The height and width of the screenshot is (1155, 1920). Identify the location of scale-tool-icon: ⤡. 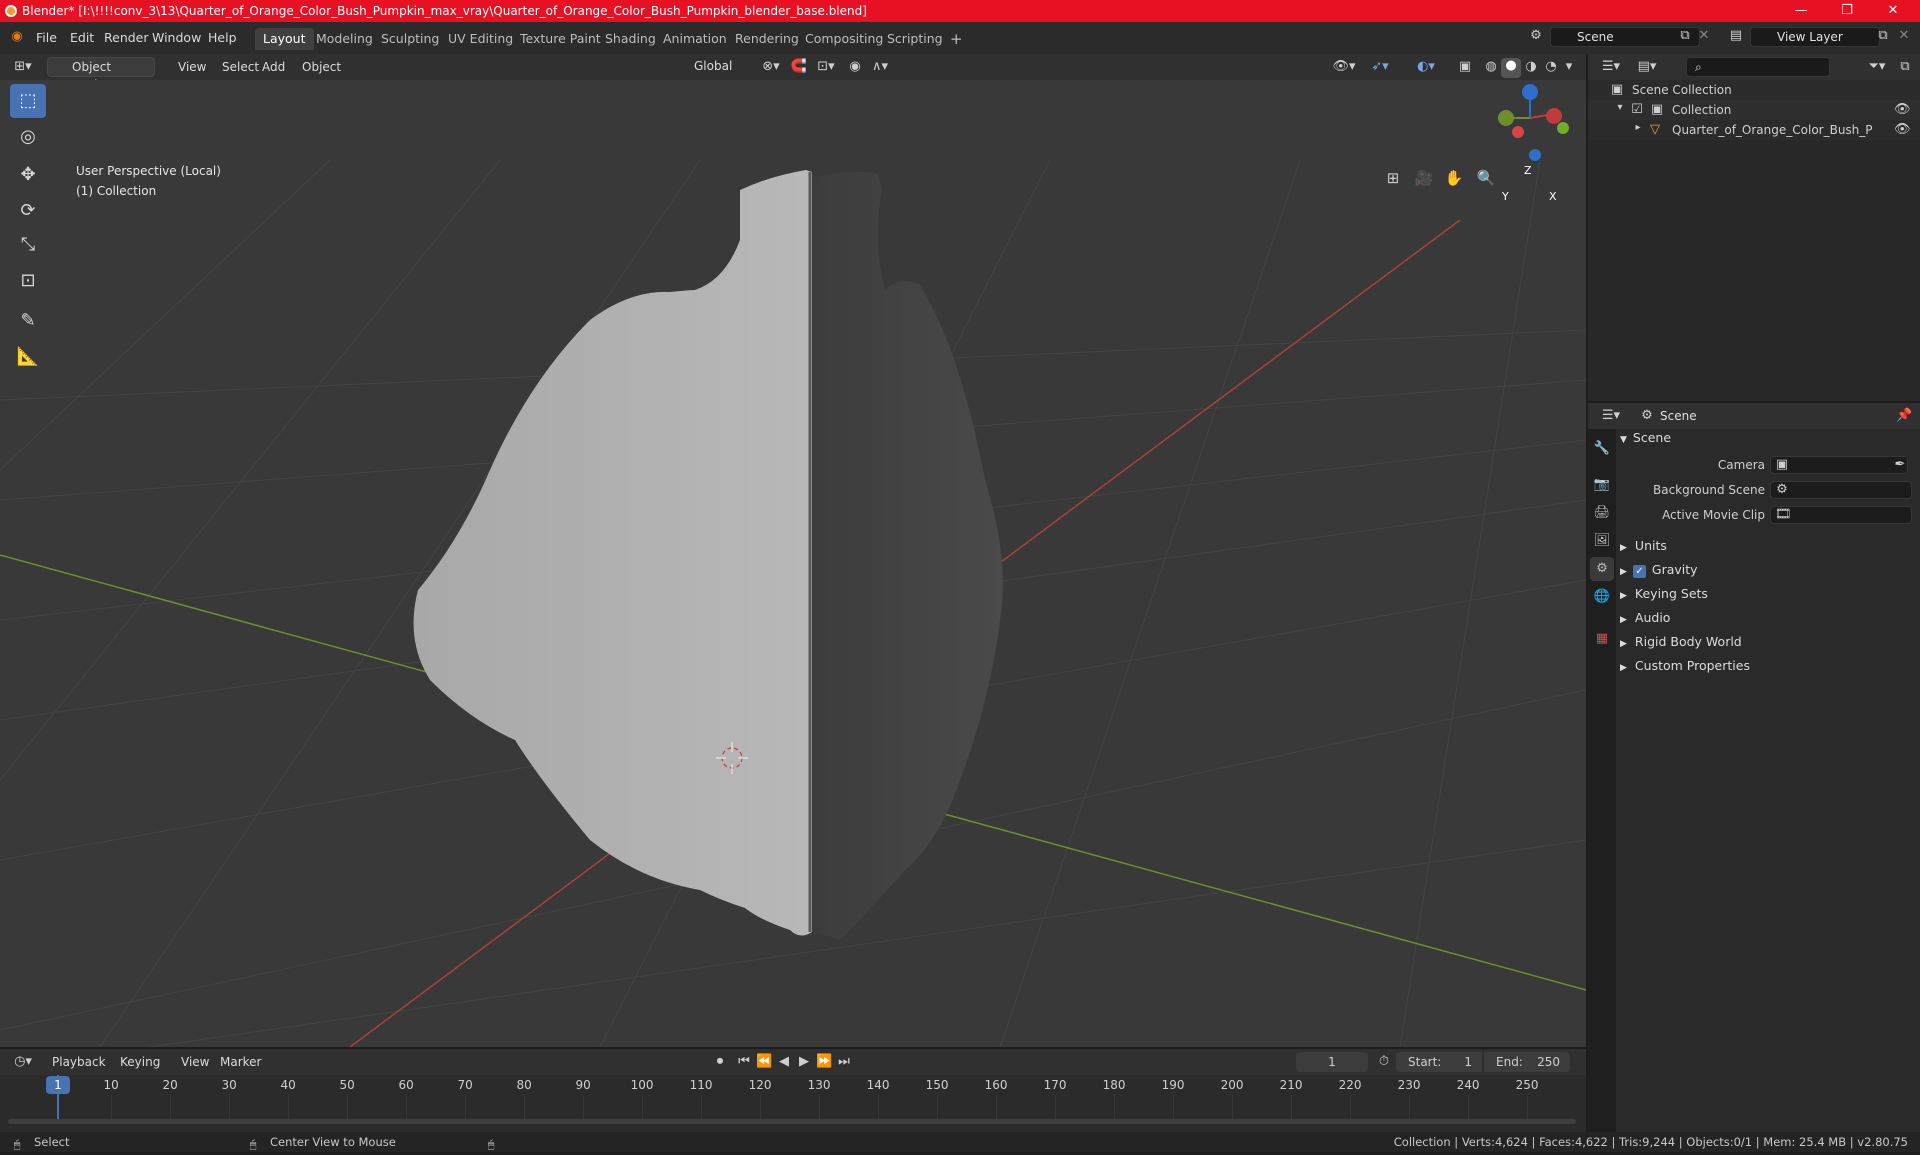
(28, 245).